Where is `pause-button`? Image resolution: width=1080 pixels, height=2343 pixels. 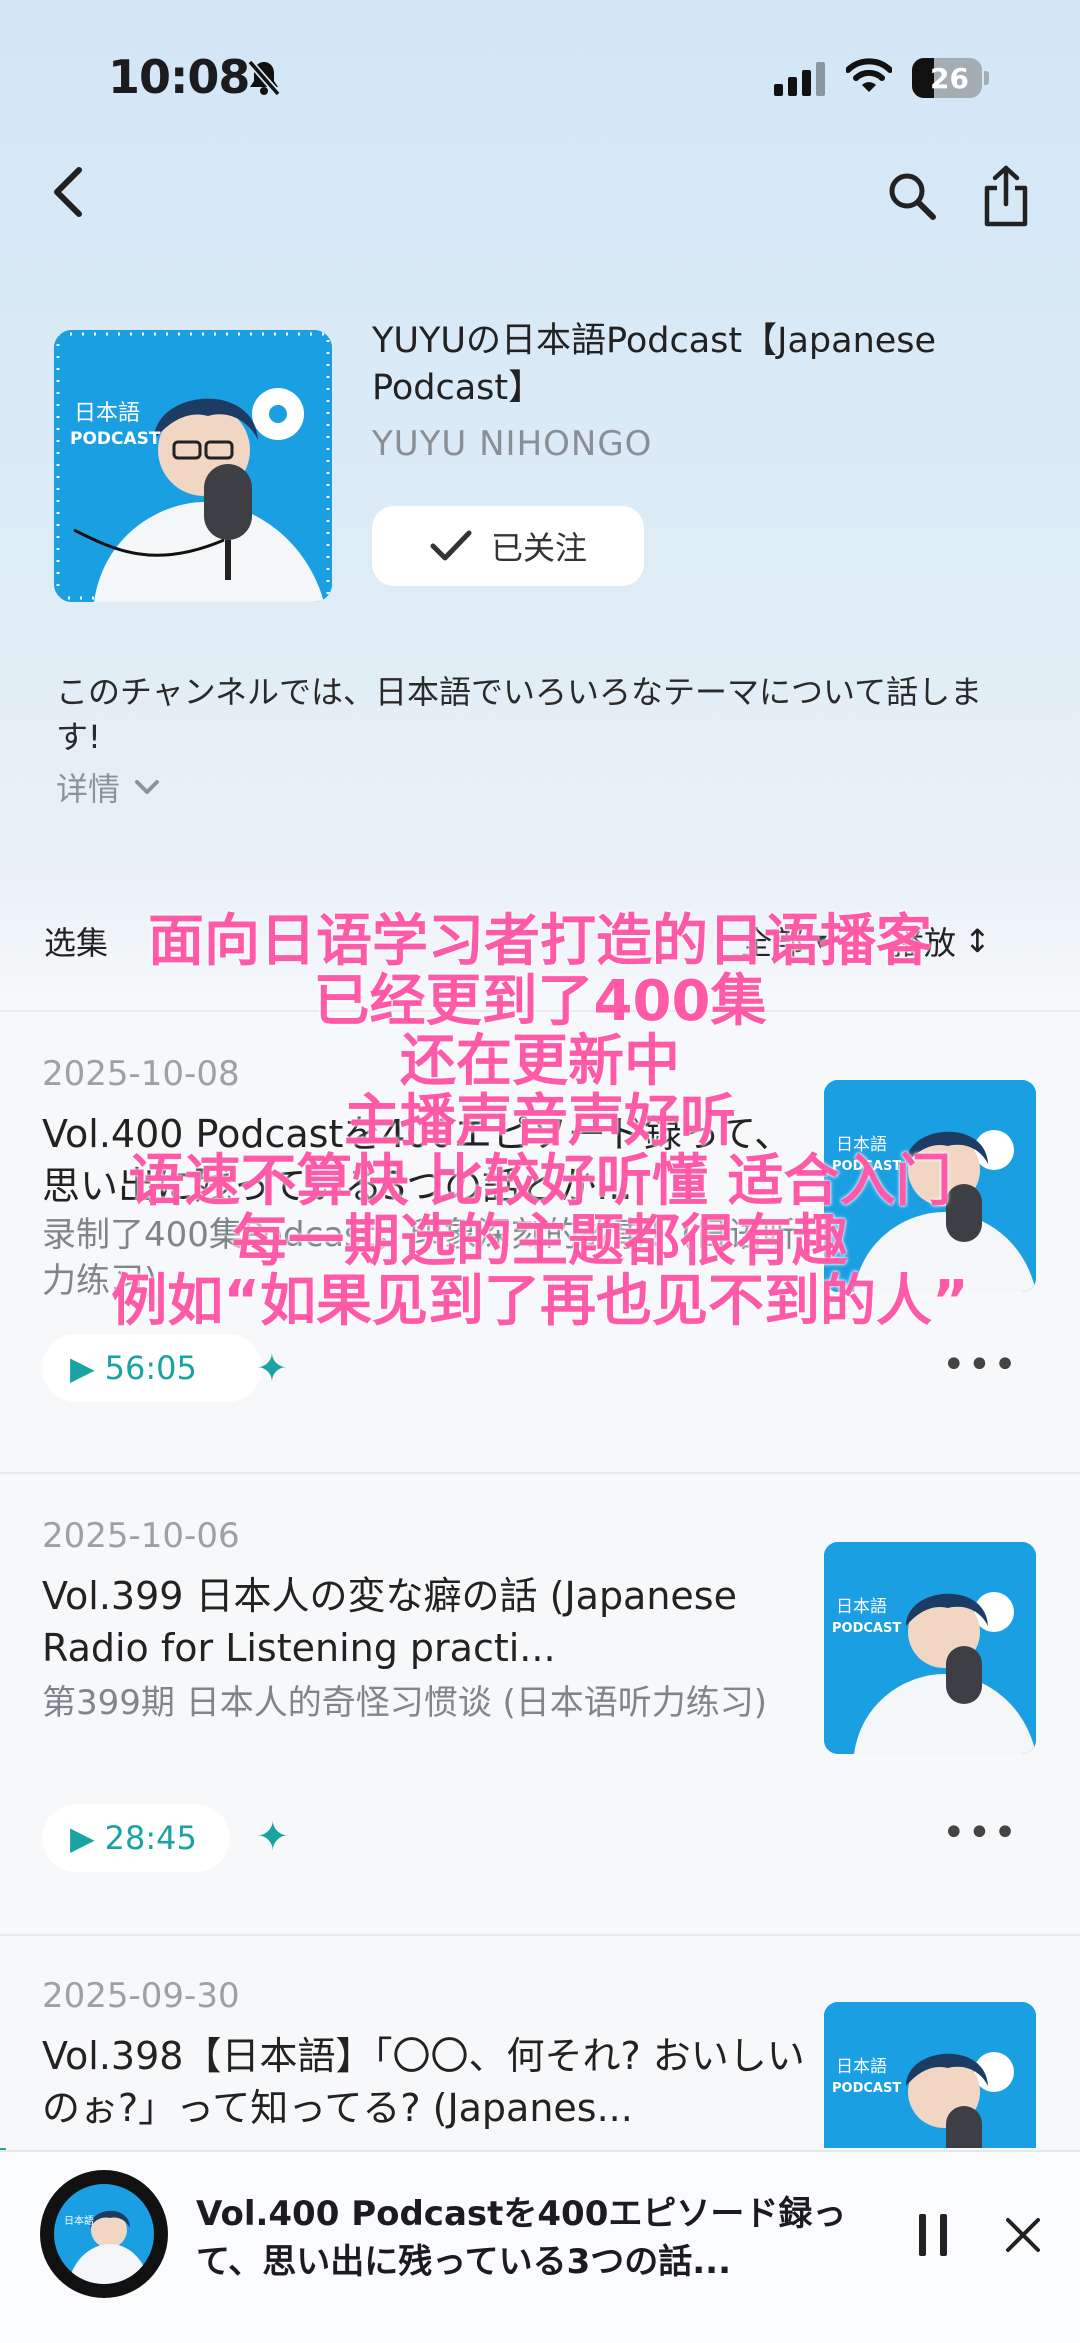 pause-button is located at coordinates (933, 2235).